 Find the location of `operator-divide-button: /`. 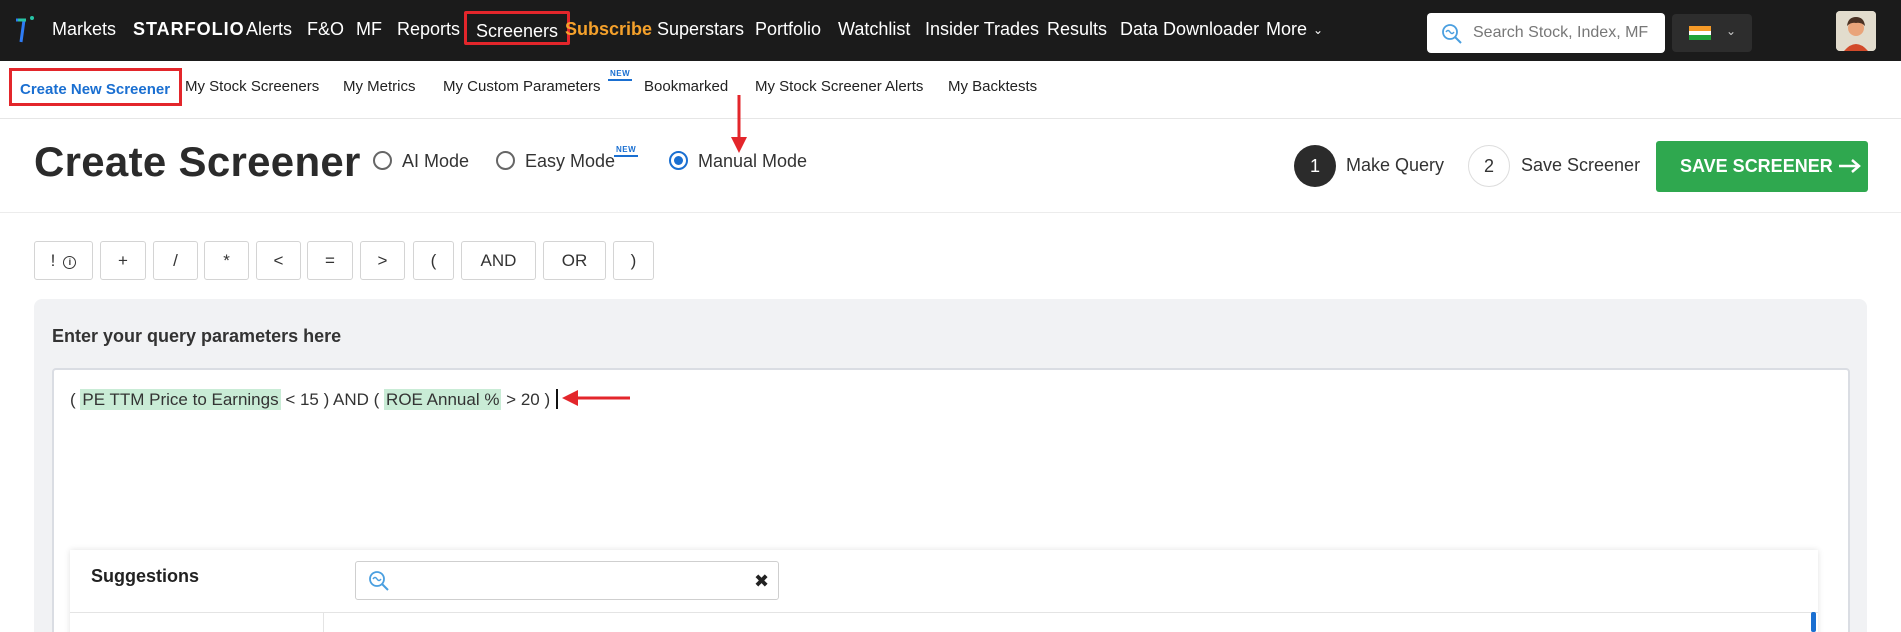

operator-divide-button: / is located at coordinates (175, 260).